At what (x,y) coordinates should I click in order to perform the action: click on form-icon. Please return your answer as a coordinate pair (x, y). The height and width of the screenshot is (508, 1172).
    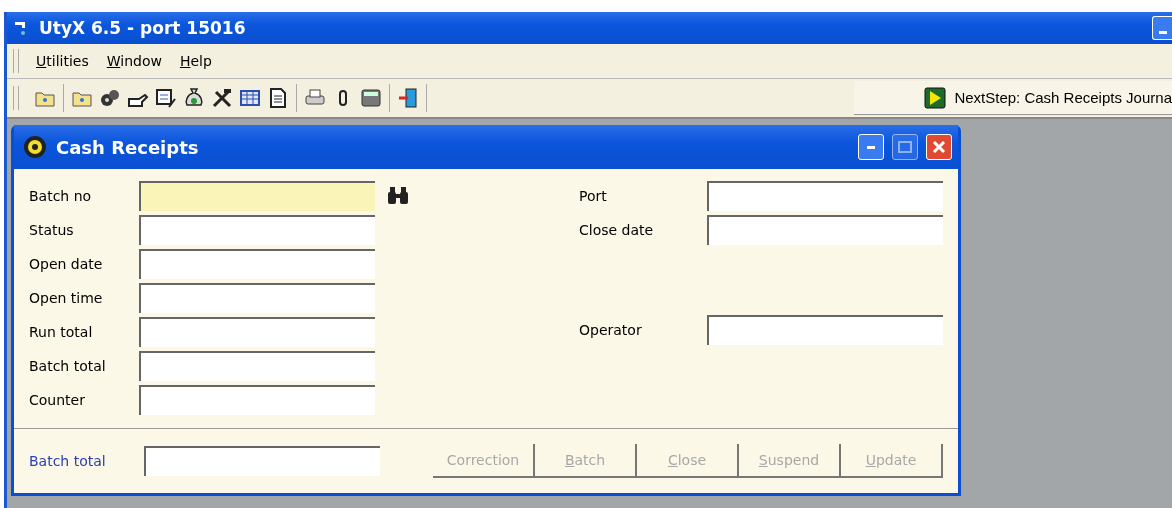
    Looking at the image, I should click on (166, 98).